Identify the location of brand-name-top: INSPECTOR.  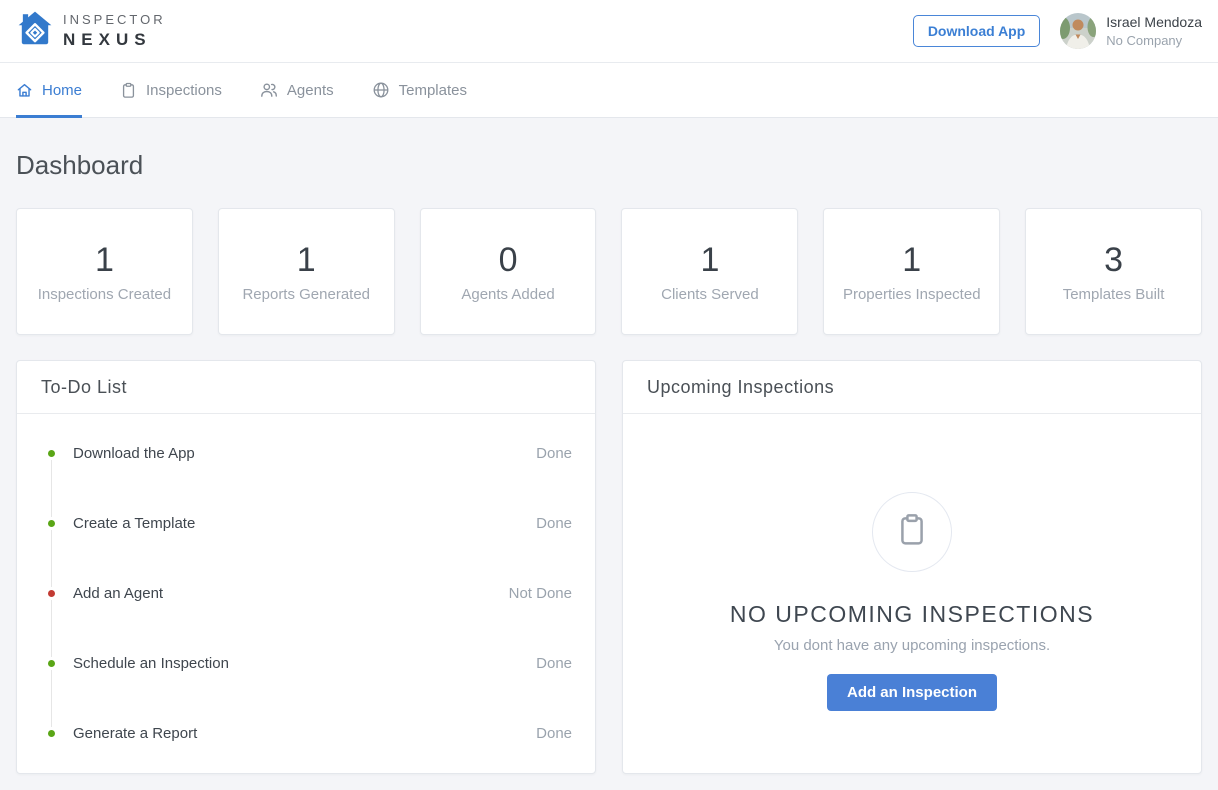
(114, 20).